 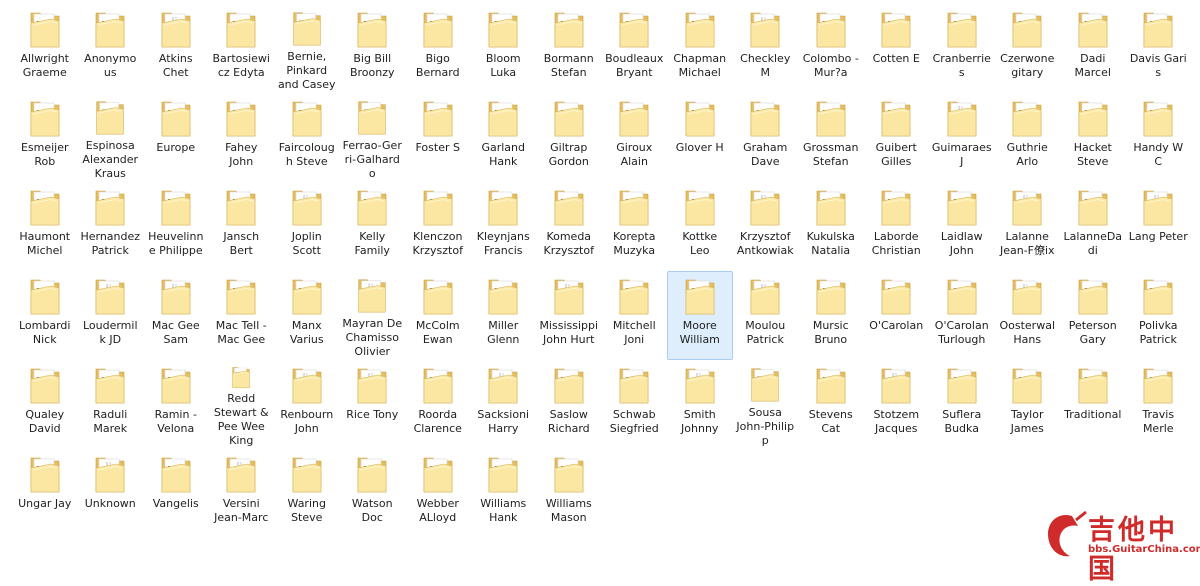 What do you see at coordinates (569, 404) in the screenshot?
I see `folder-item: Saslow Richard` at bounding box center [569, 404].